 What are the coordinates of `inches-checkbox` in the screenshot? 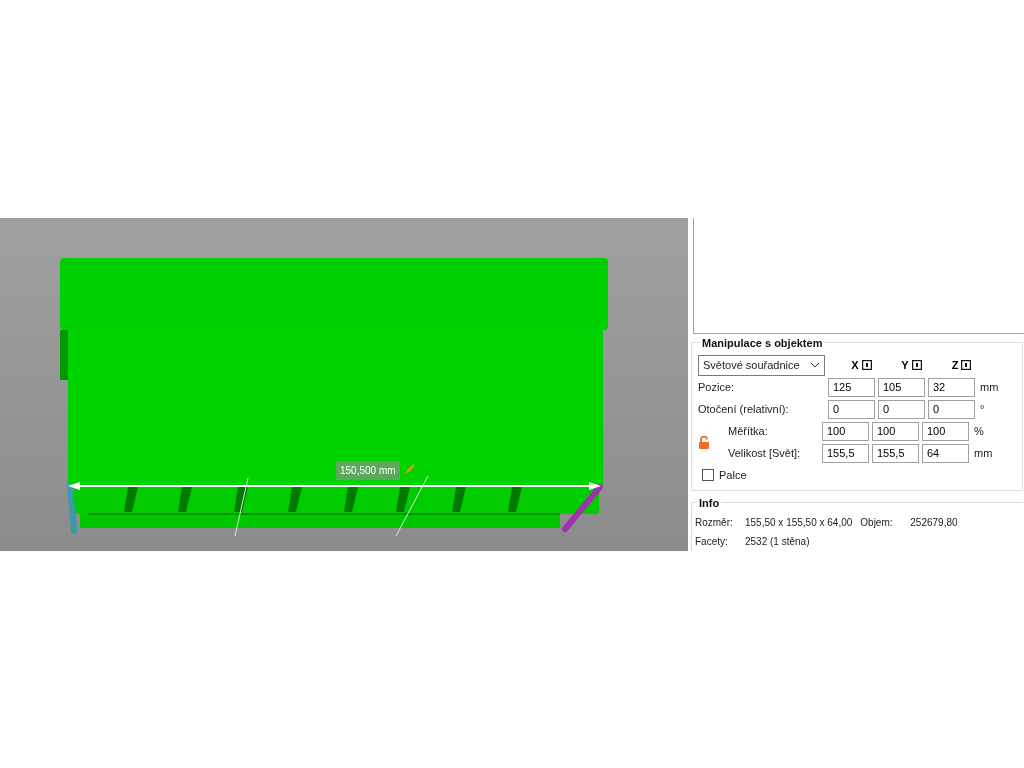 It's located at (708, 475).